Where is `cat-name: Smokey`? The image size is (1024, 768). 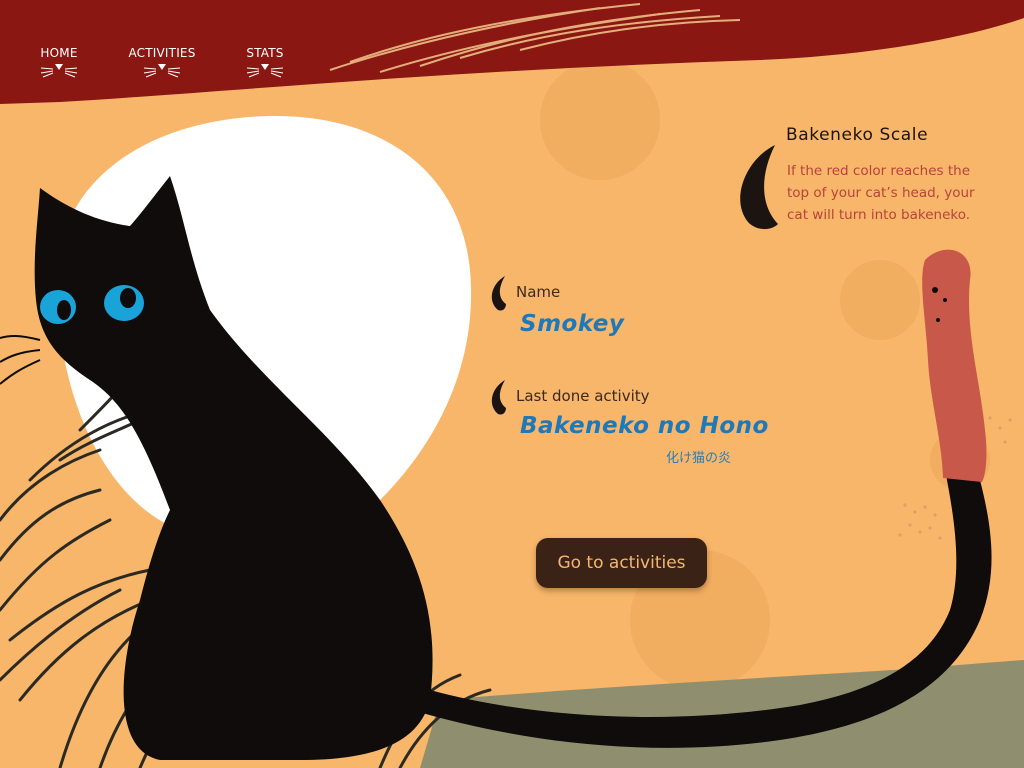
cat-name: Smokey is located at coordinates (572, 324).